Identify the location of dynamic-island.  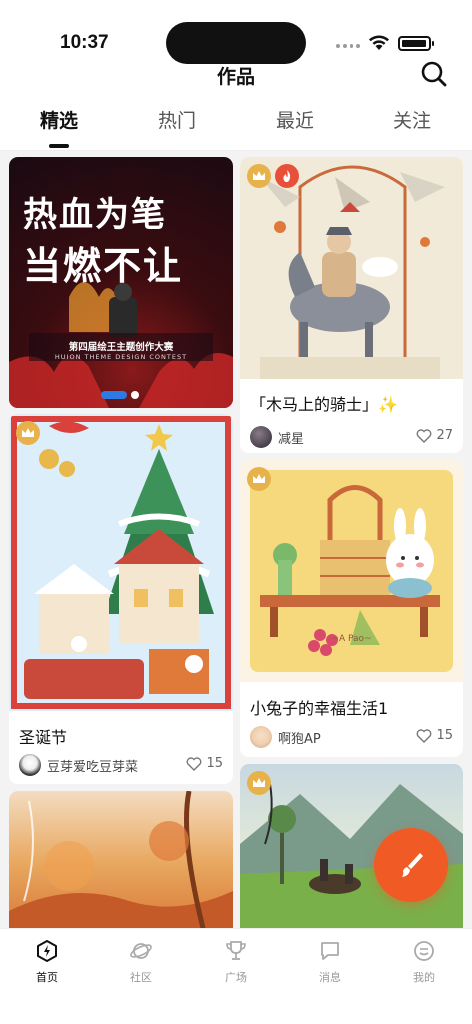
(236, 43).